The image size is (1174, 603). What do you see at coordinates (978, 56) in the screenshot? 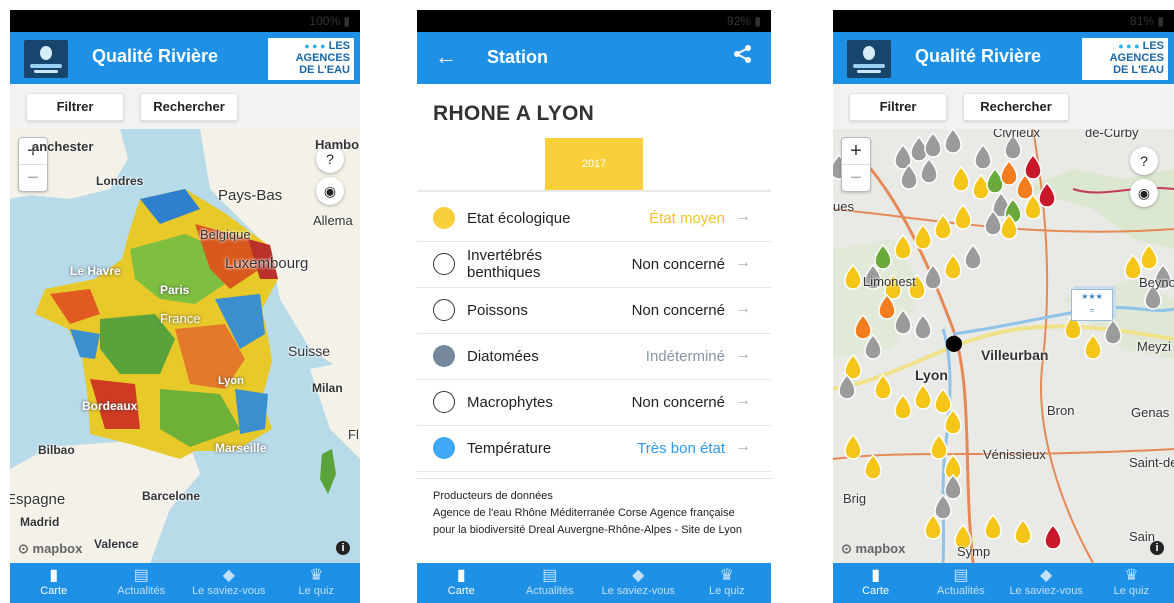
I see `app-title: Qualité Rivière` at bounding box center [978, 56].